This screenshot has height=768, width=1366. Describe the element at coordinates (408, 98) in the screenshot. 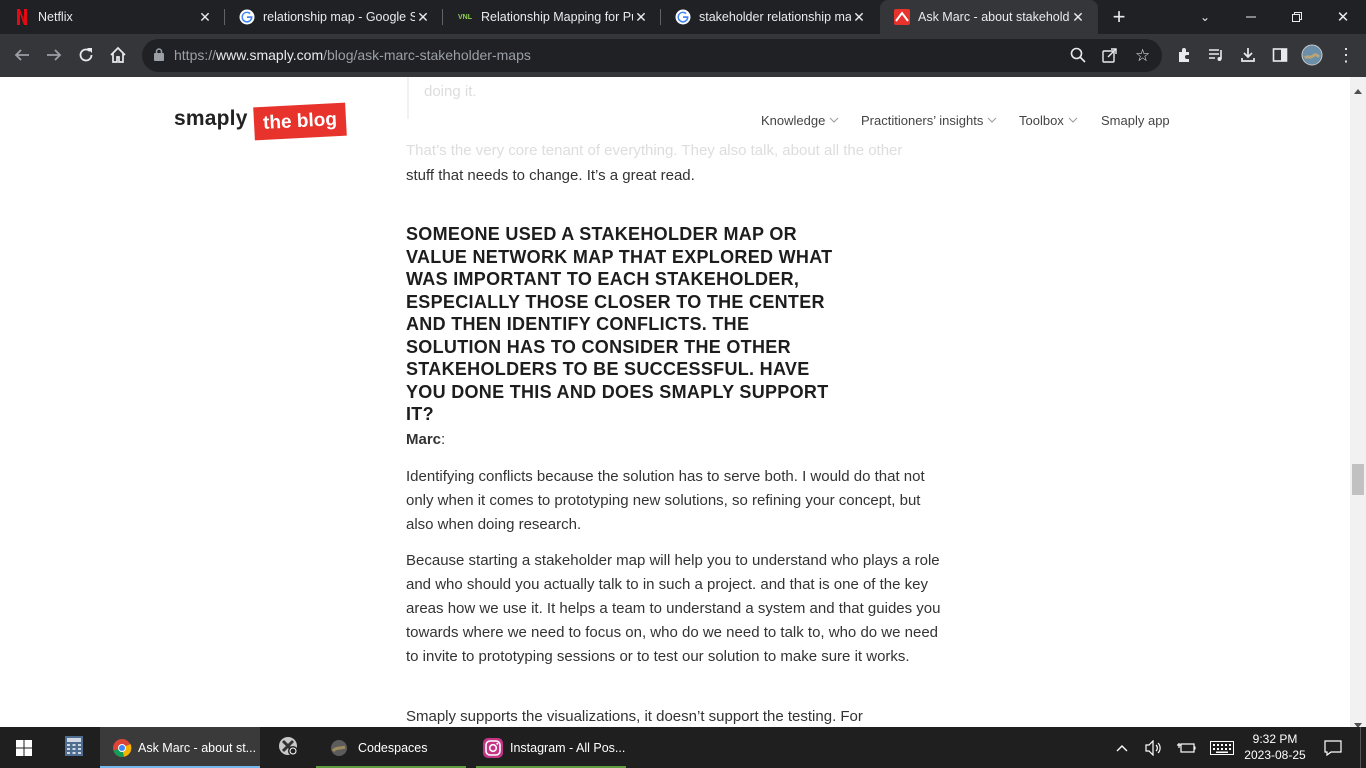

I see `quote-border` at that location.